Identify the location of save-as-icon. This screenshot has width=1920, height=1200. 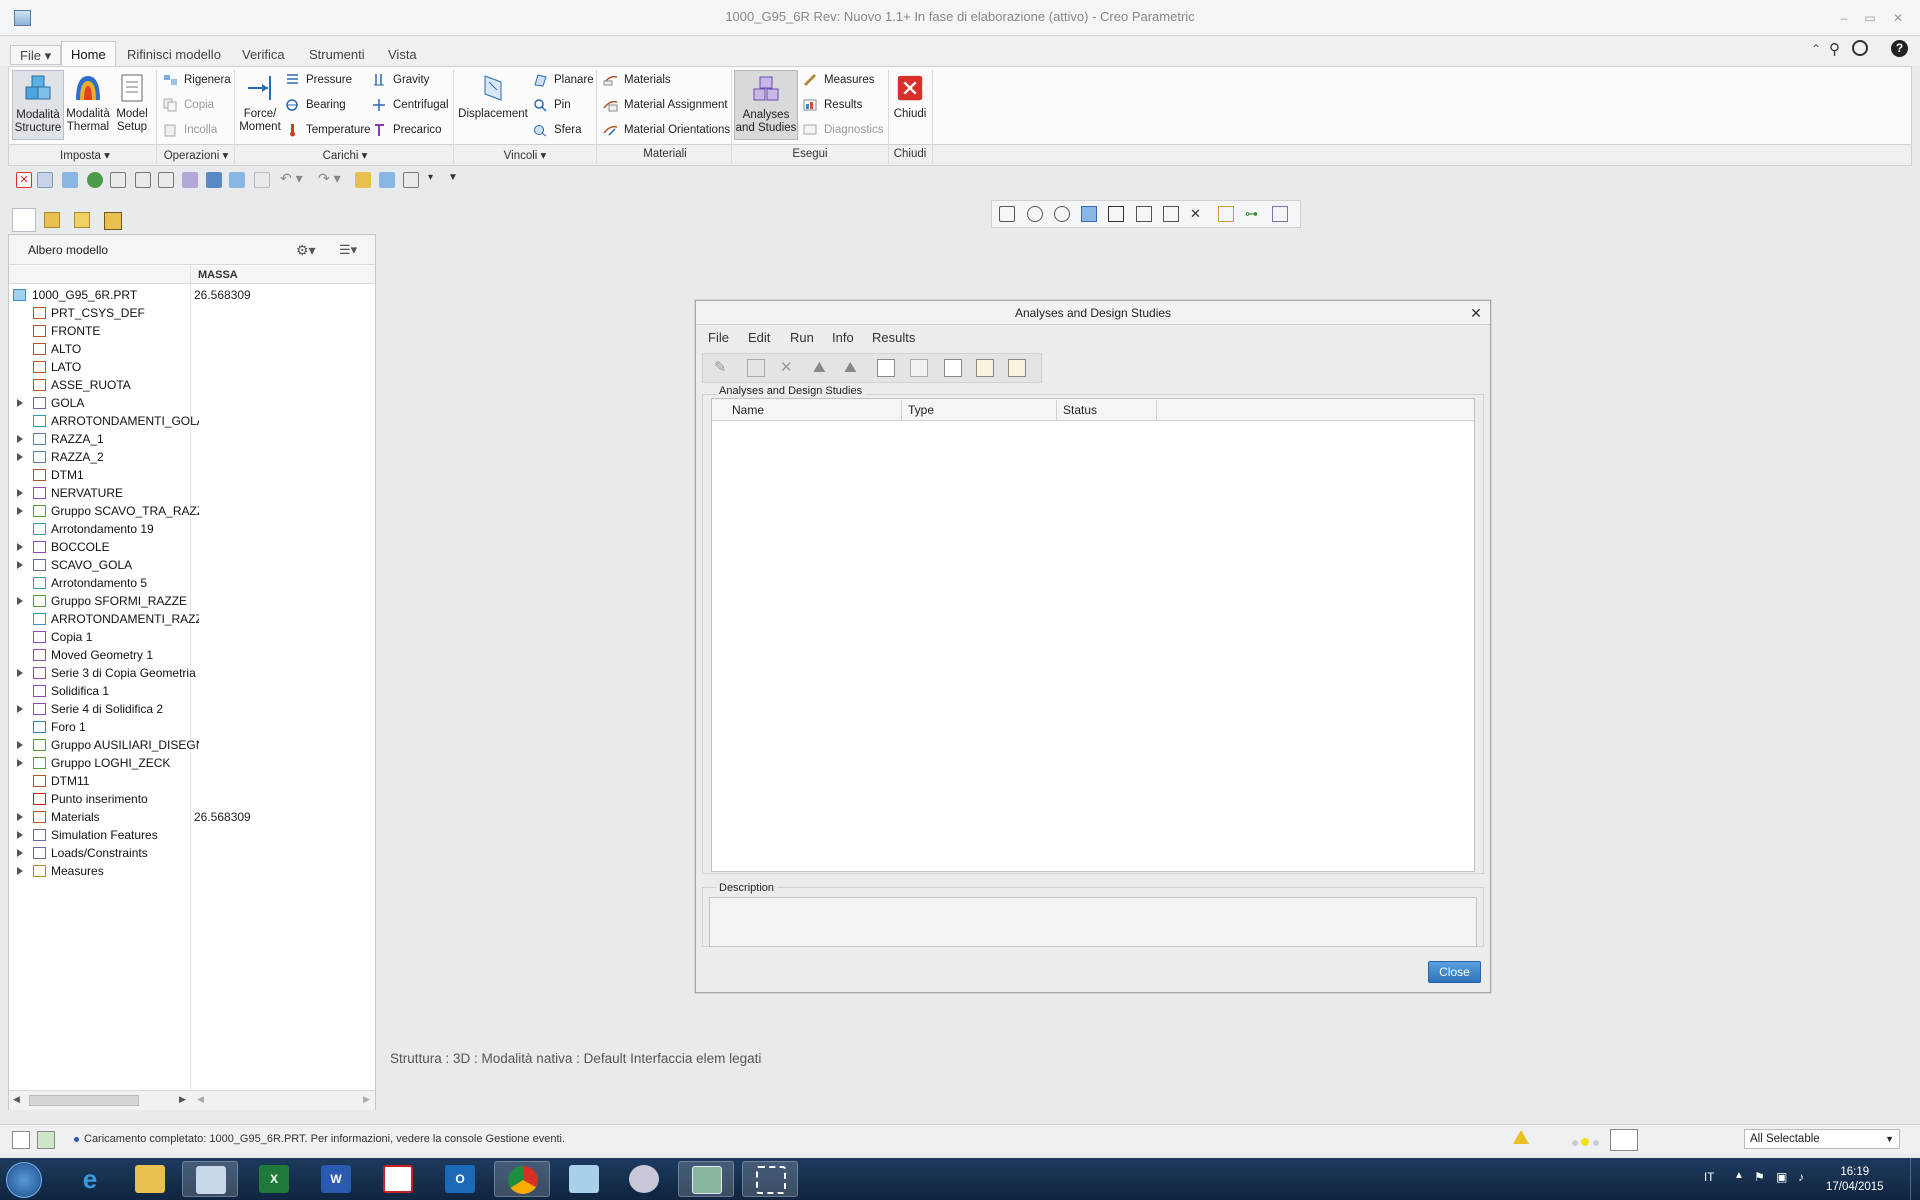
(237, 180).